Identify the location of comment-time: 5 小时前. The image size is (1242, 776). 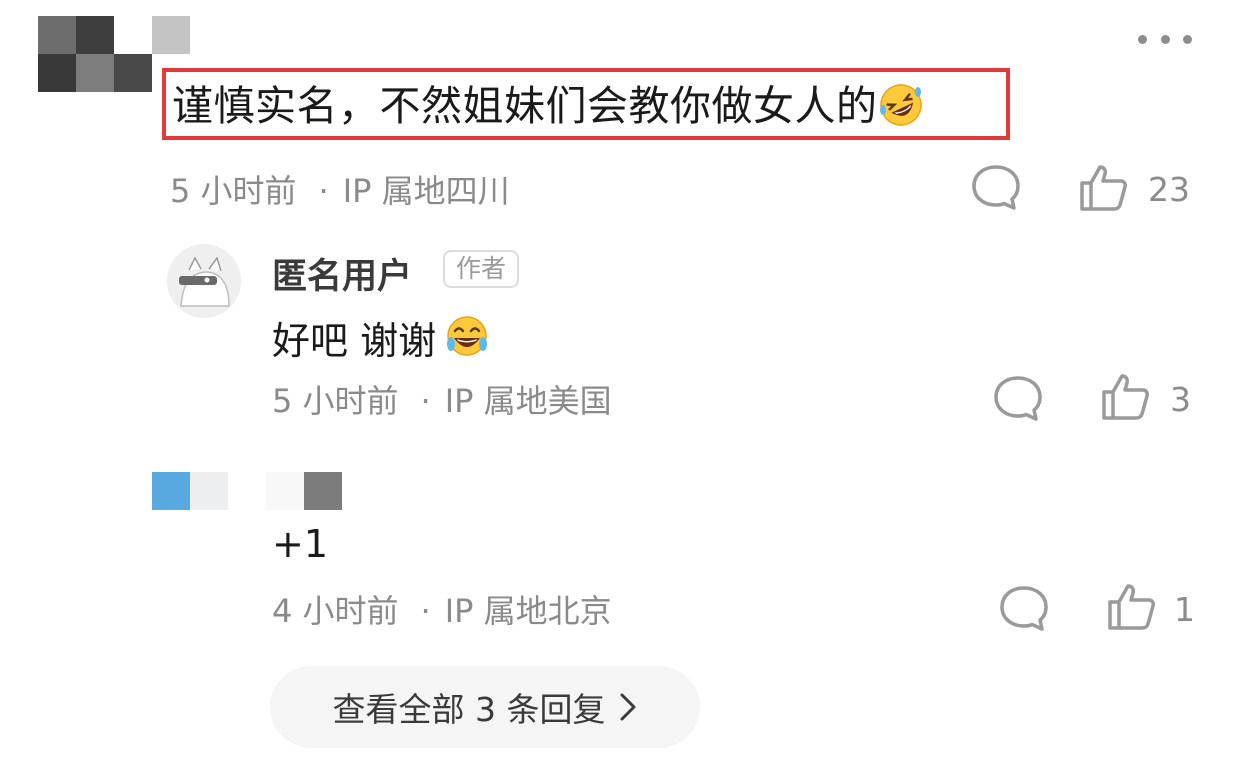
(233, 191).